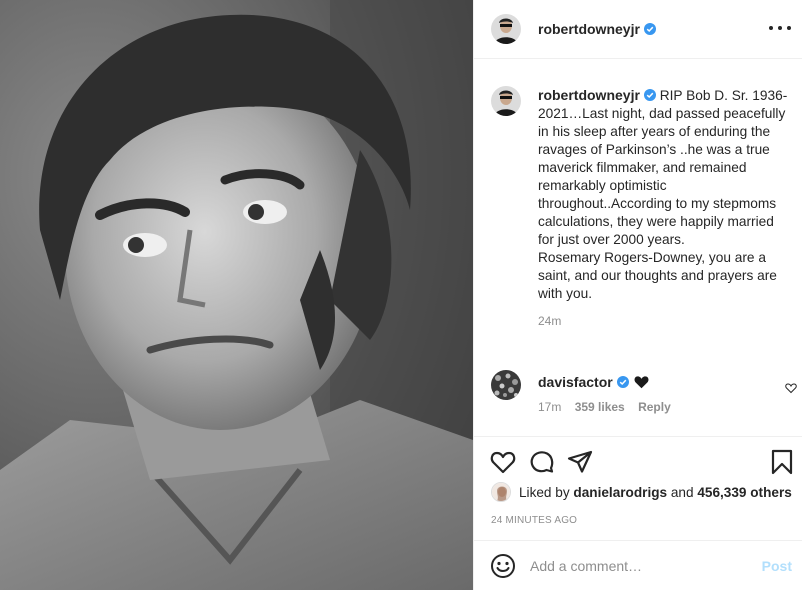 The image size is (802, 590). I want to click on add-comment-input, so click(630, 565).